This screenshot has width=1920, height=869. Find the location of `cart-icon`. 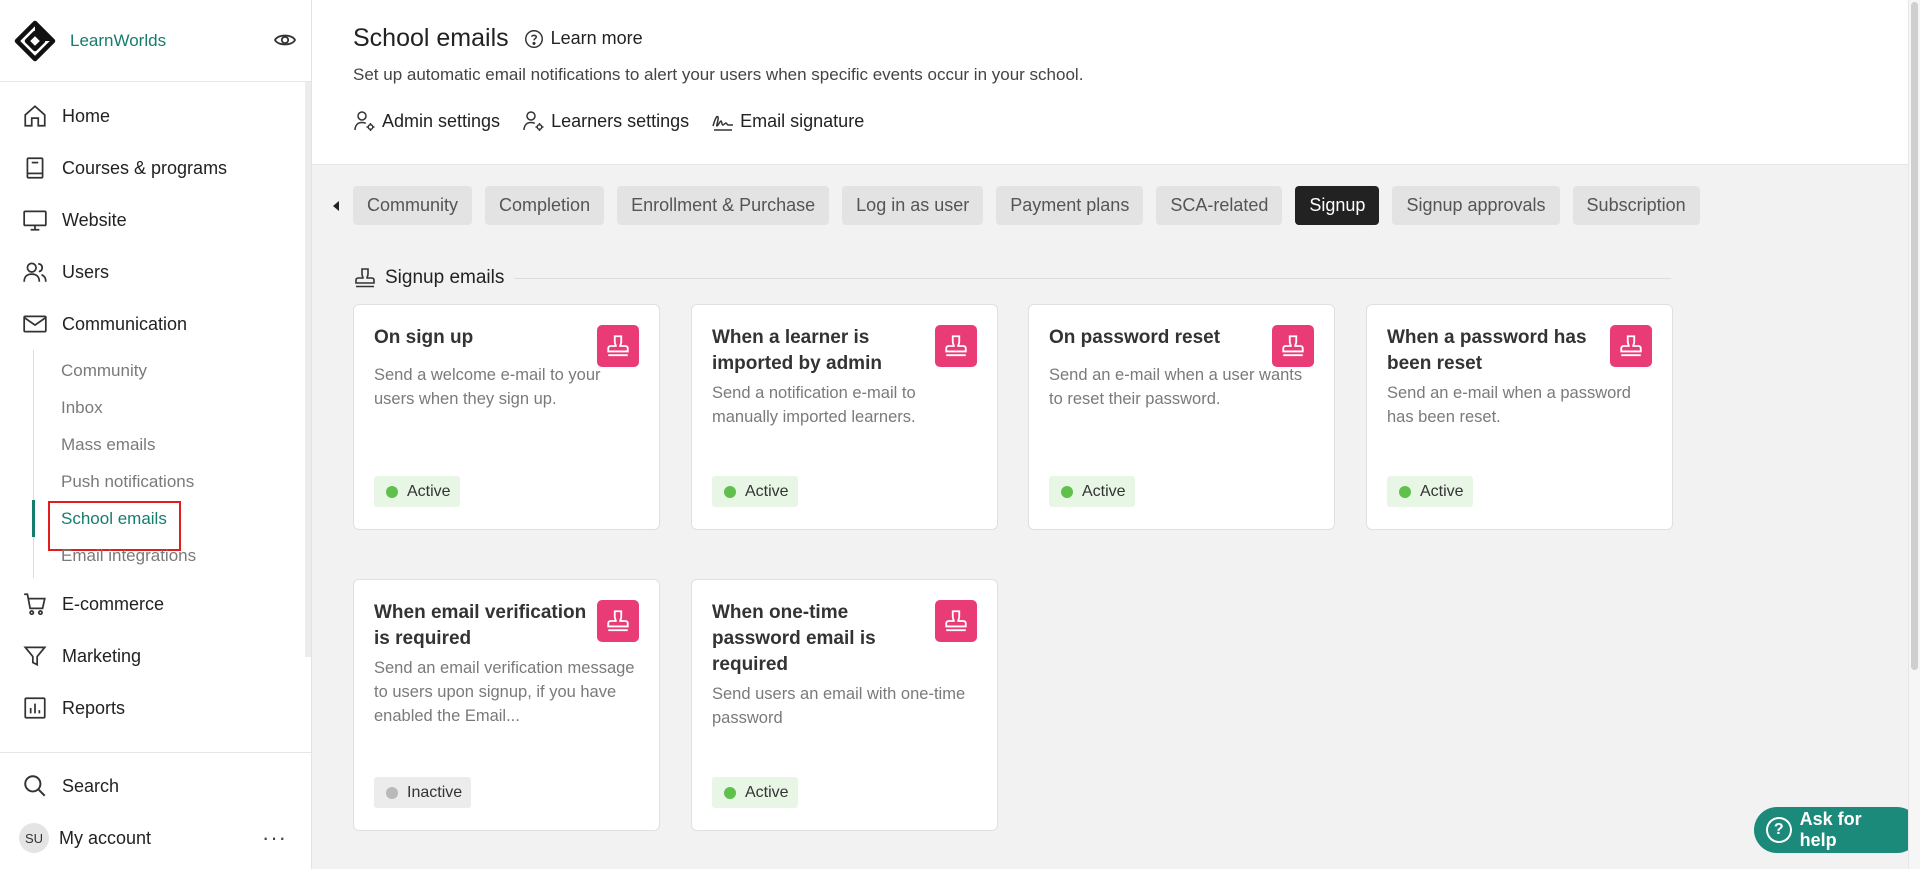

cart-icon is located at coordinates (35, 604).